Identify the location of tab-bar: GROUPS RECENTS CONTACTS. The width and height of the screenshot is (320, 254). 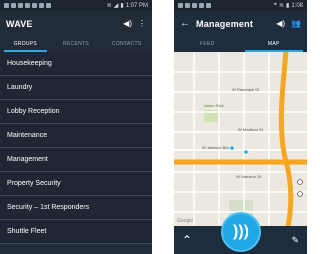
(76, 44).